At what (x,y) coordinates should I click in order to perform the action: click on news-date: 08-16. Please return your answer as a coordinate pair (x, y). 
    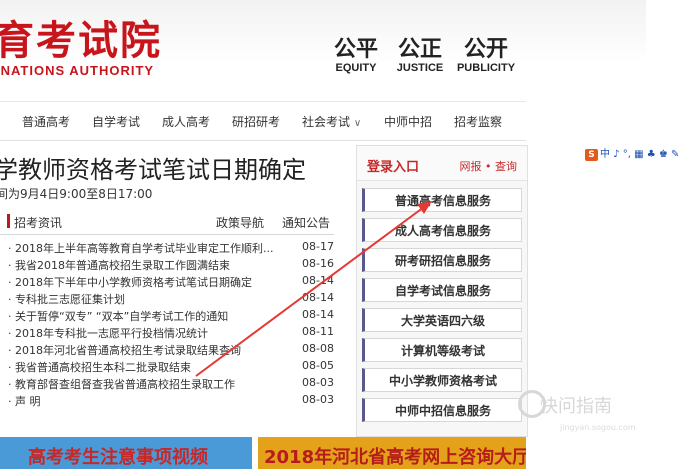
    Looking at the image, I should click on (318, 263).